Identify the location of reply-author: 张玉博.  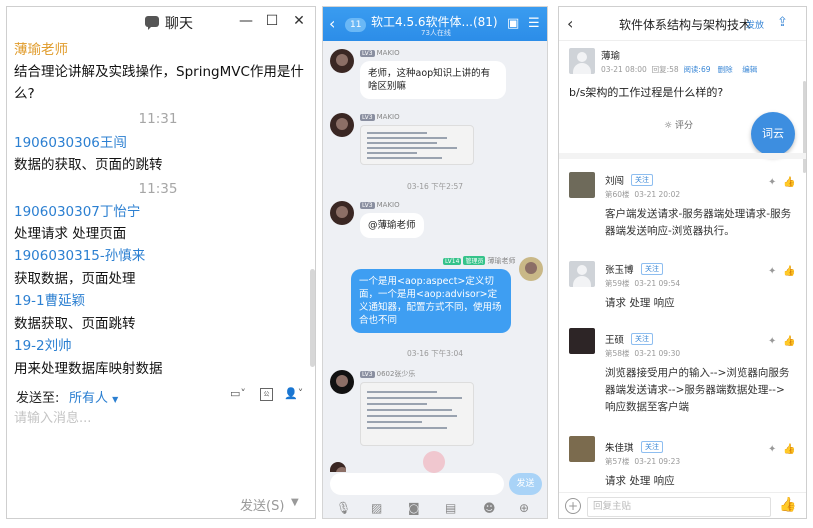
(619, 270).